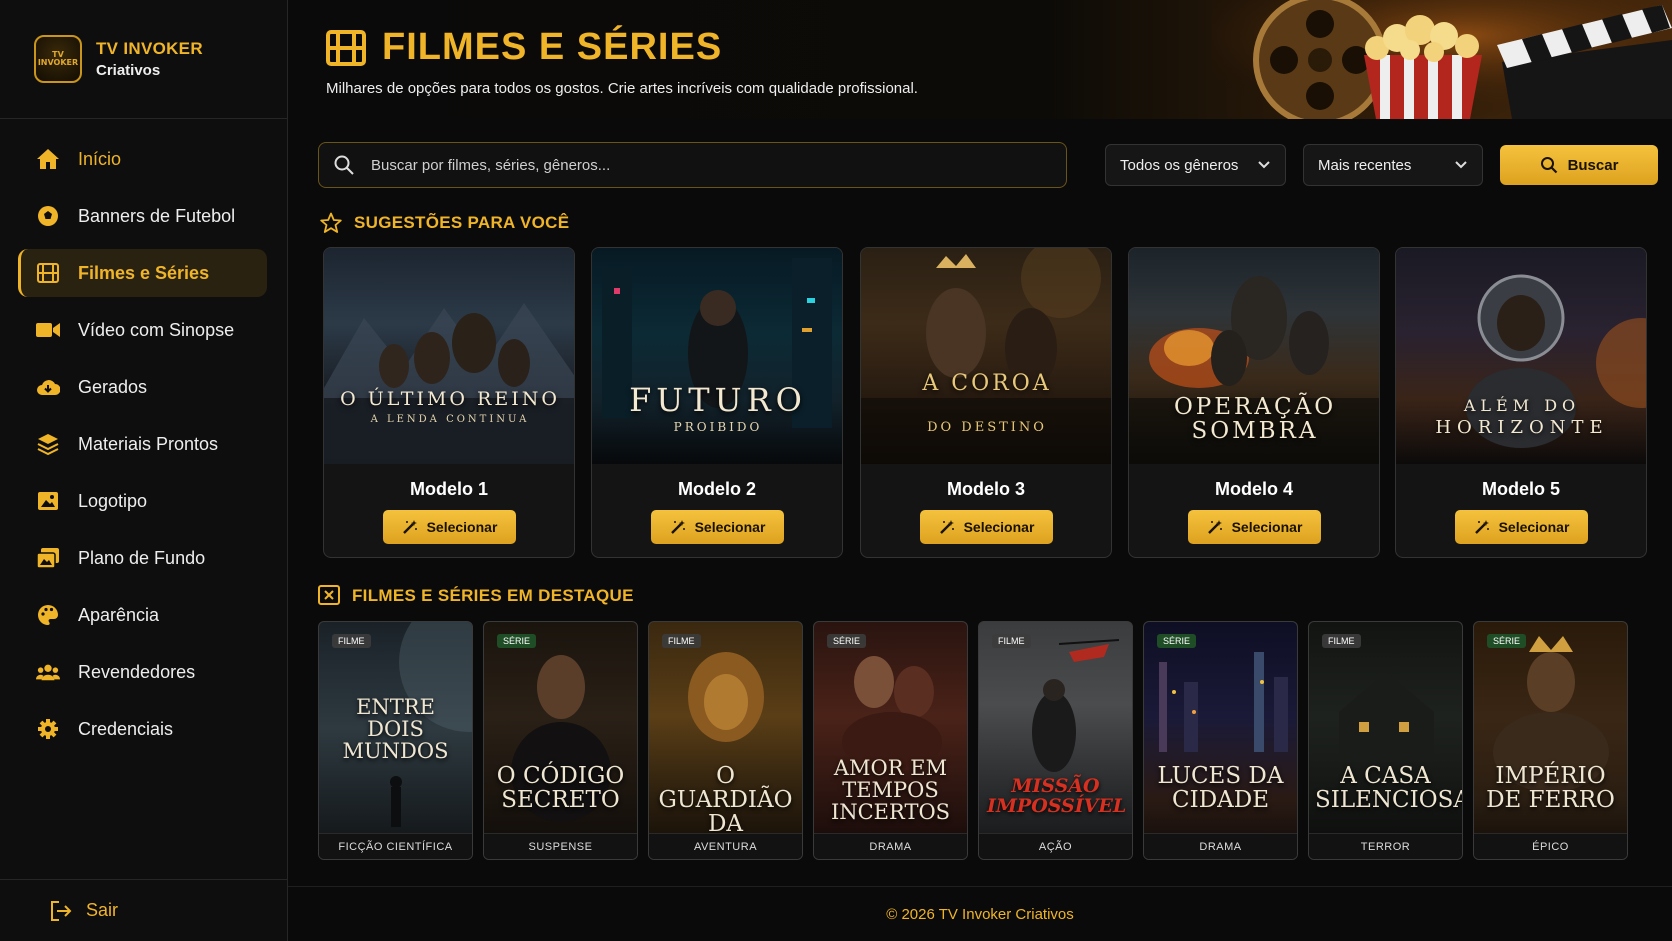 The image size is (1672, 941). Describe the element at coordinates (1055, 740) in the screenshot. I see `poster-card: FILME MISSÃO IMPOSSÍVEL AÇÃO` at that location.